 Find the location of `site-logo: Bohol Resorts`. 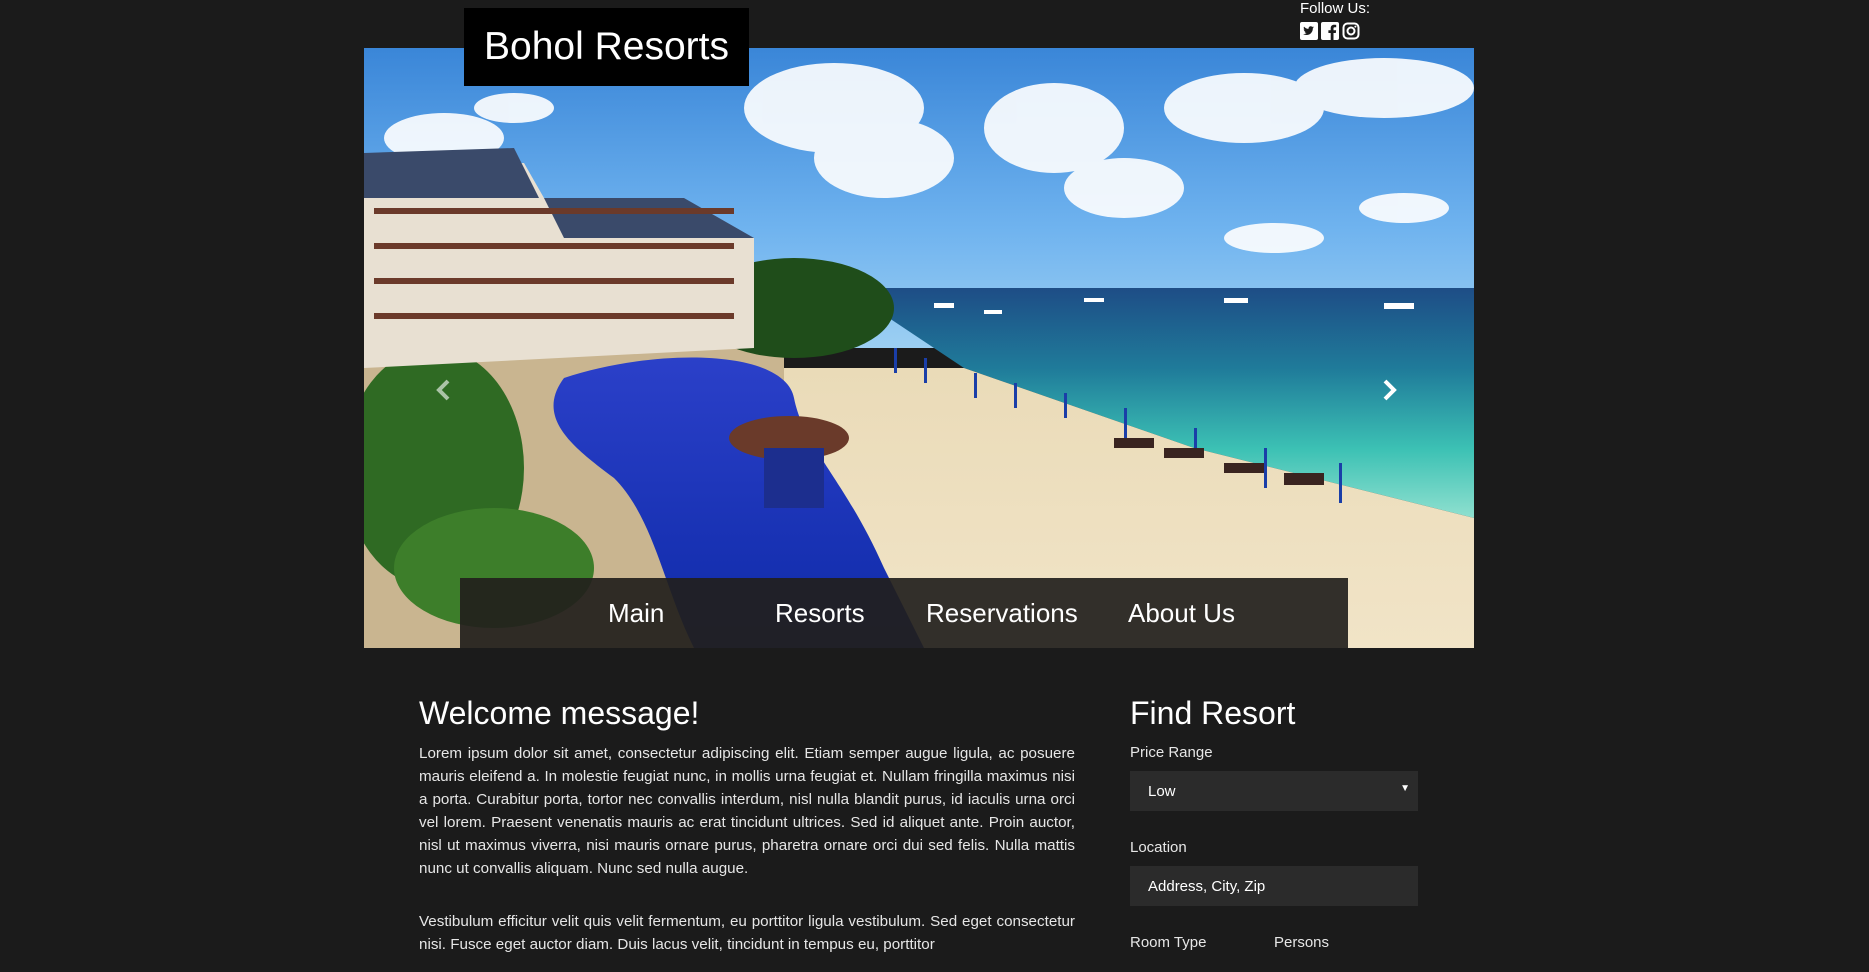

site-logo: Bohol Resorts is located at coordinates (606, 47).